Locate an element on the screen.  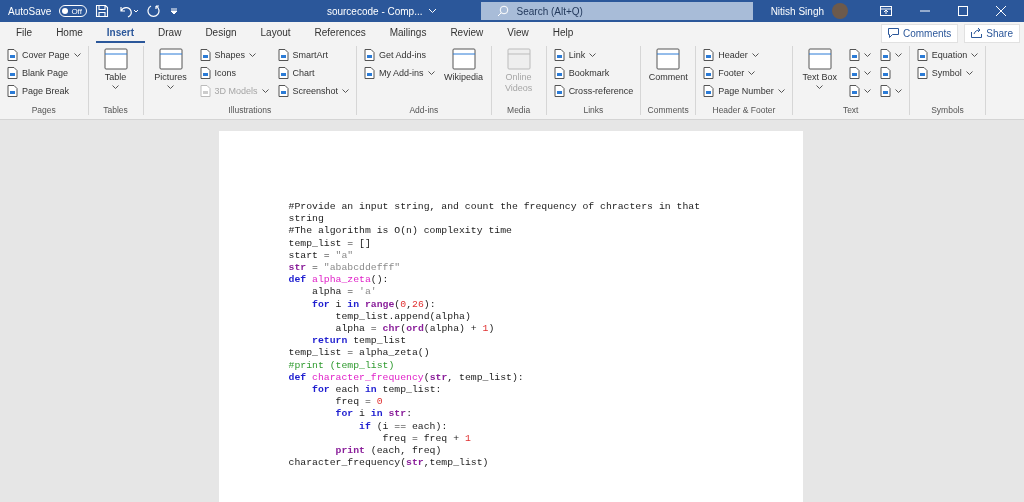
ribbon-button: Get Add-ins is located at coordinates (399, 54).